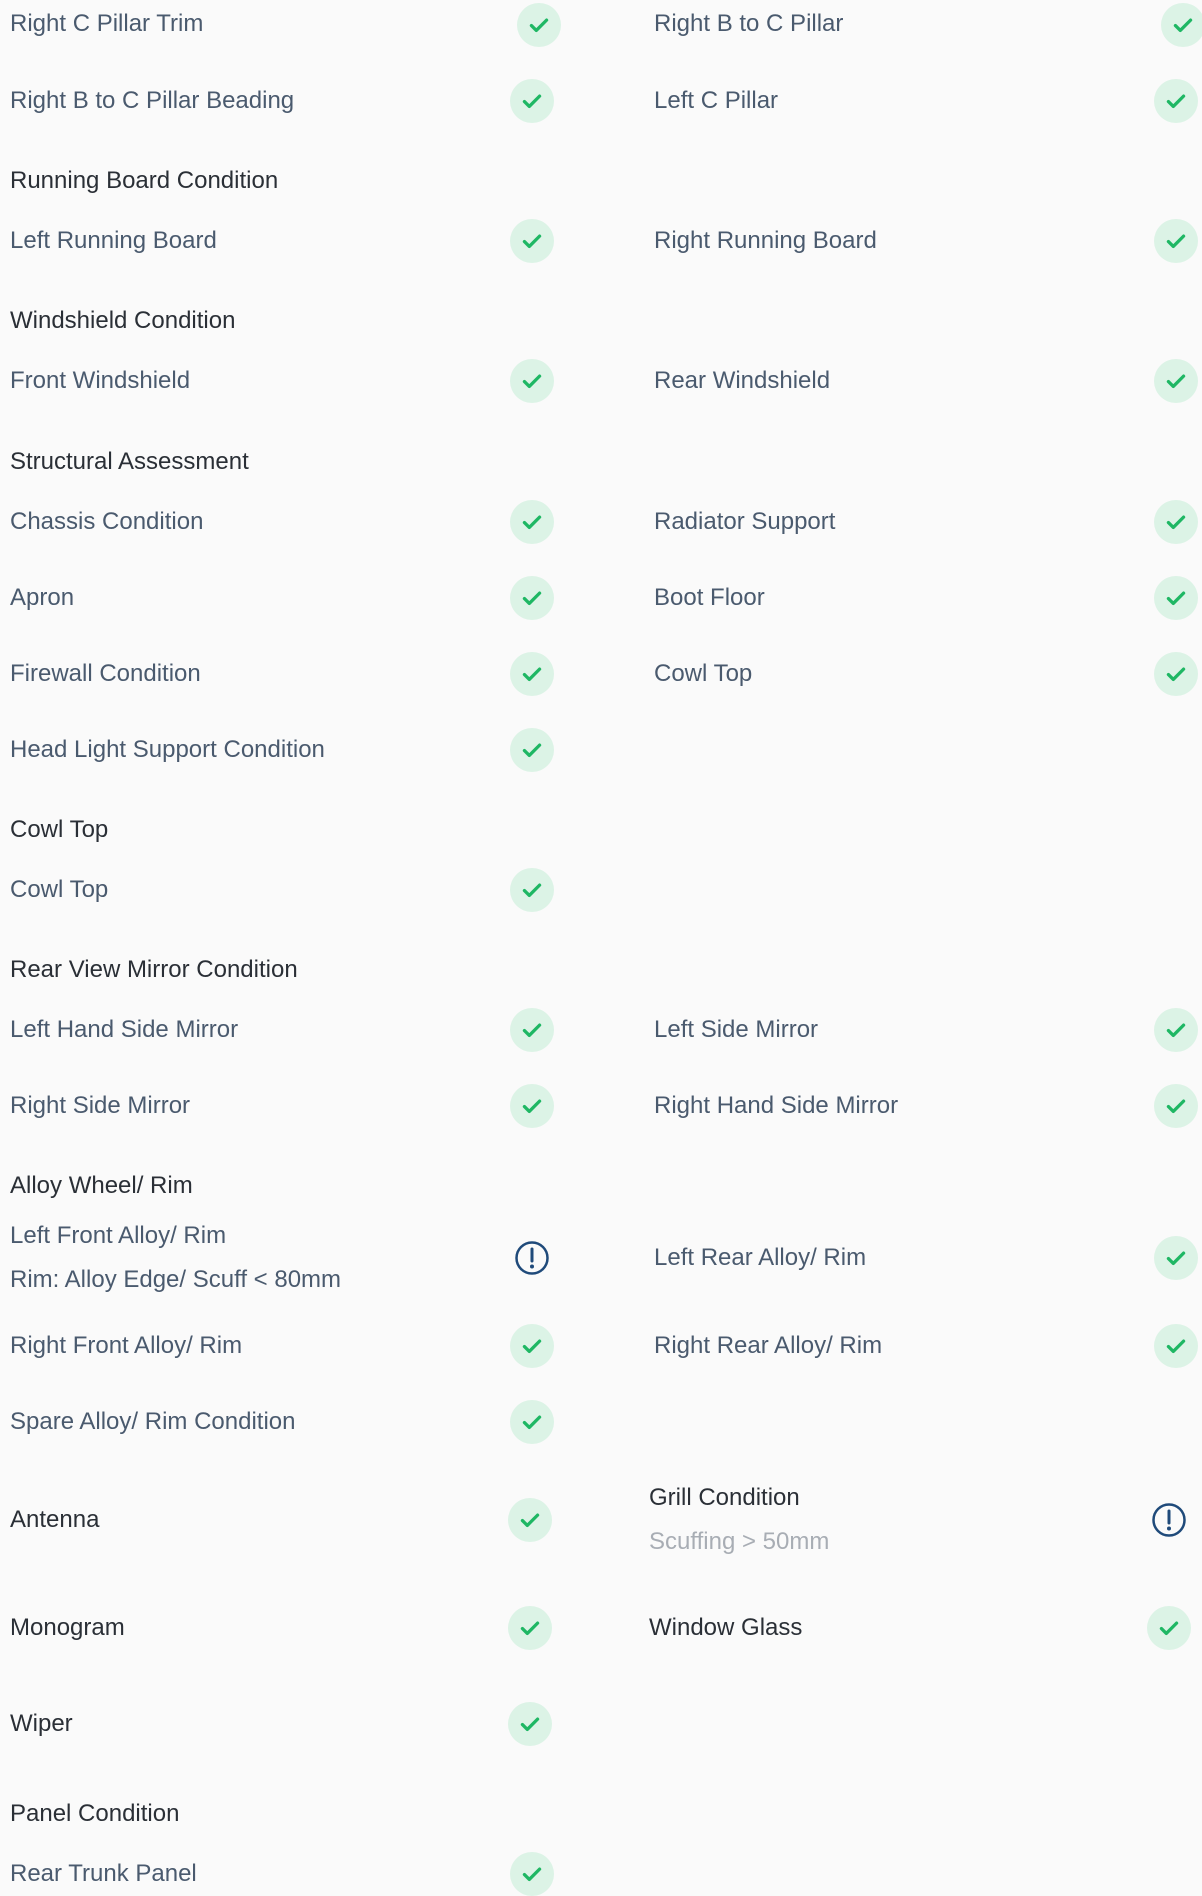 The image size is (1202, 1896). I want to click on item-label-apron: Apron, so click(42, 597).